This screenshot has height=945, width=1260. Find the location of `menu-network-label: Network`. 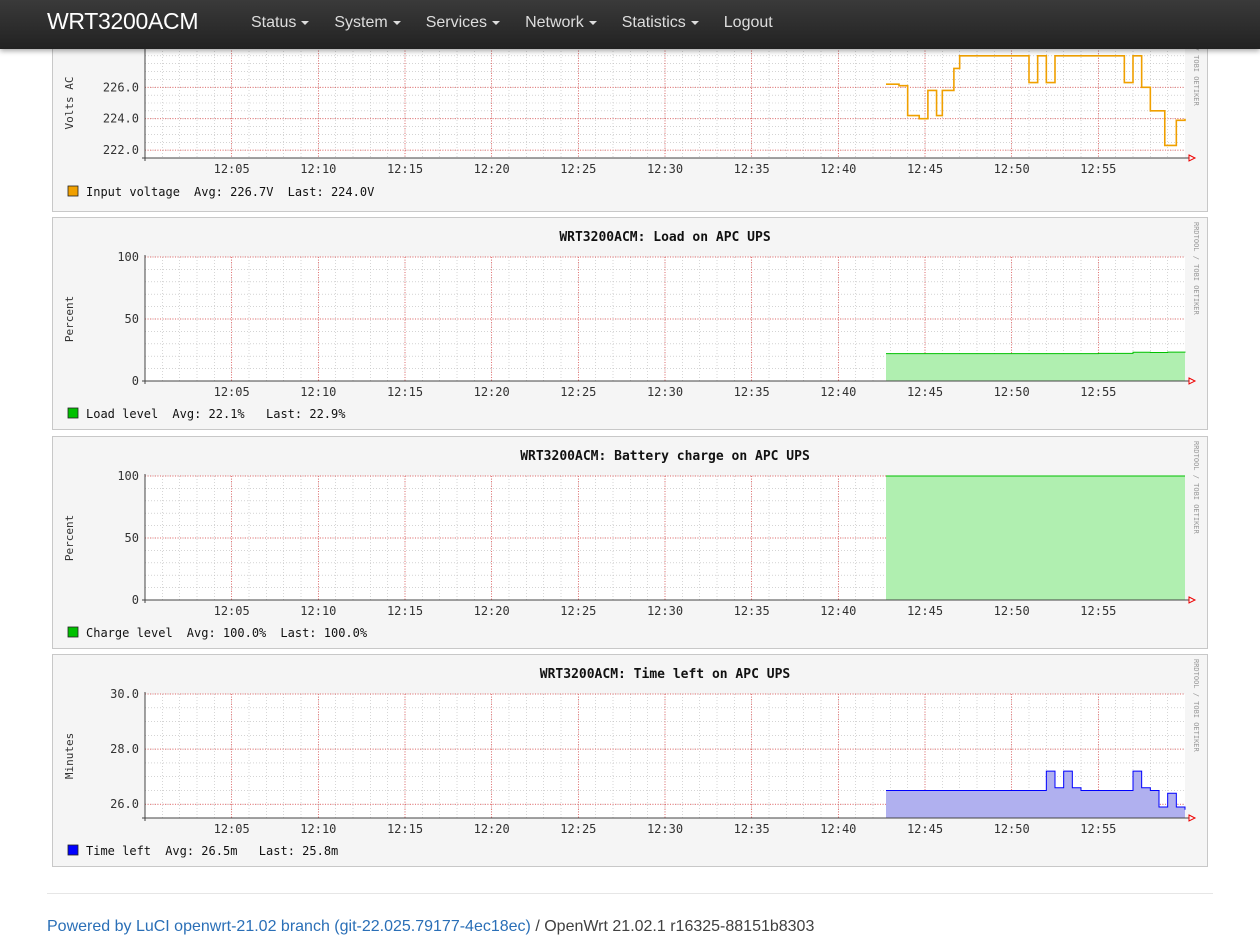

menu-network-label: Network is located at coordinates (554, 22).